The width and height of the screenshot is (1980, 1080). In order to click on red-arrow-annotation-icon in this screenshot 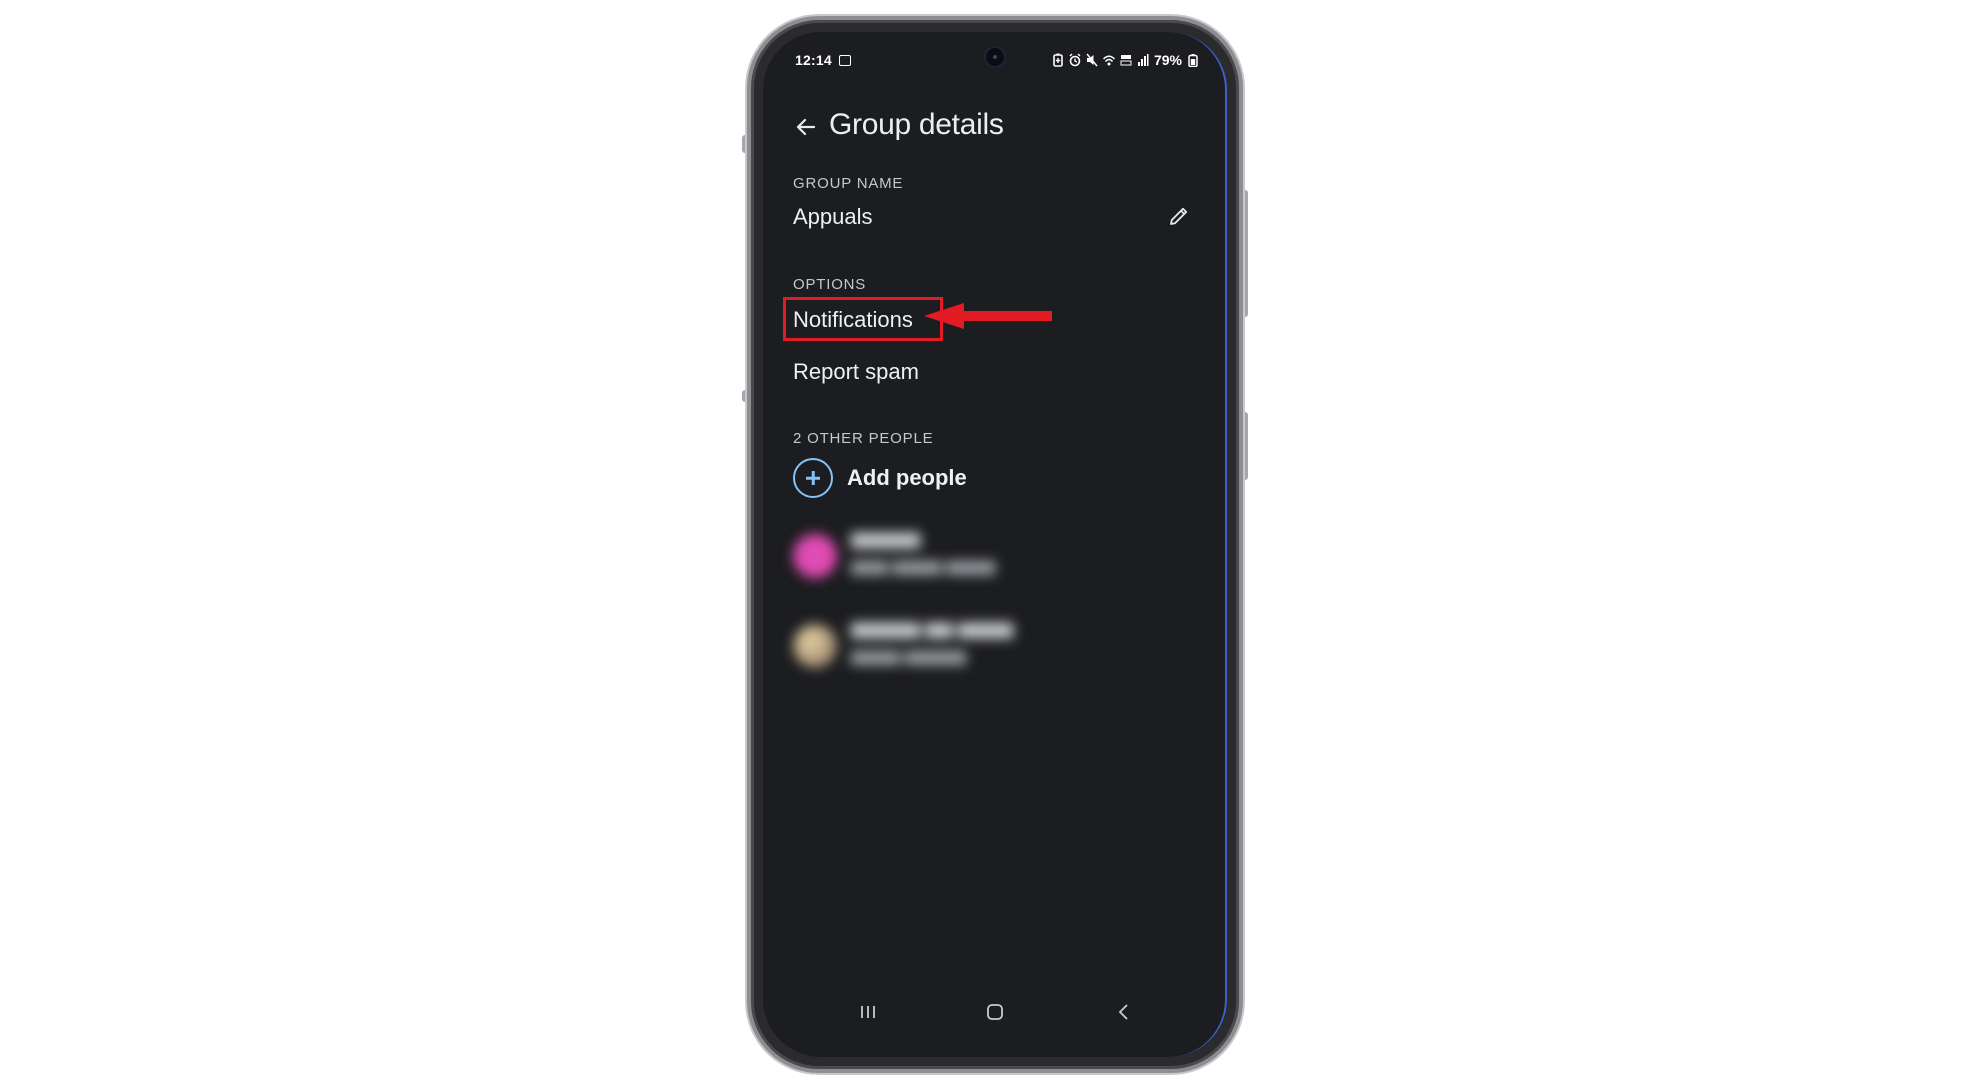, I will do `click(988, 316)`.